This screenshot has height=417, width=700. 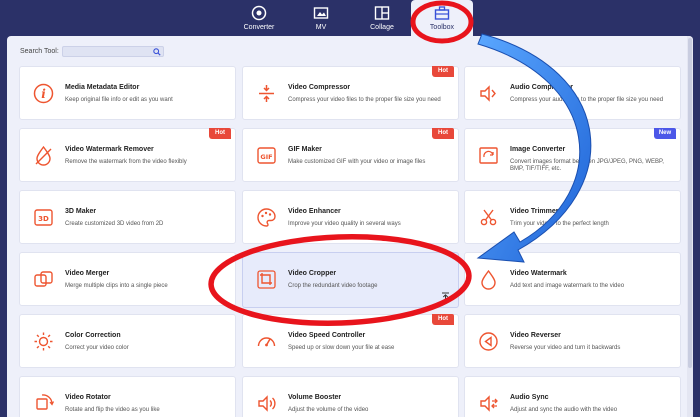 I want to click on search-input, so click(x=112, y=51).